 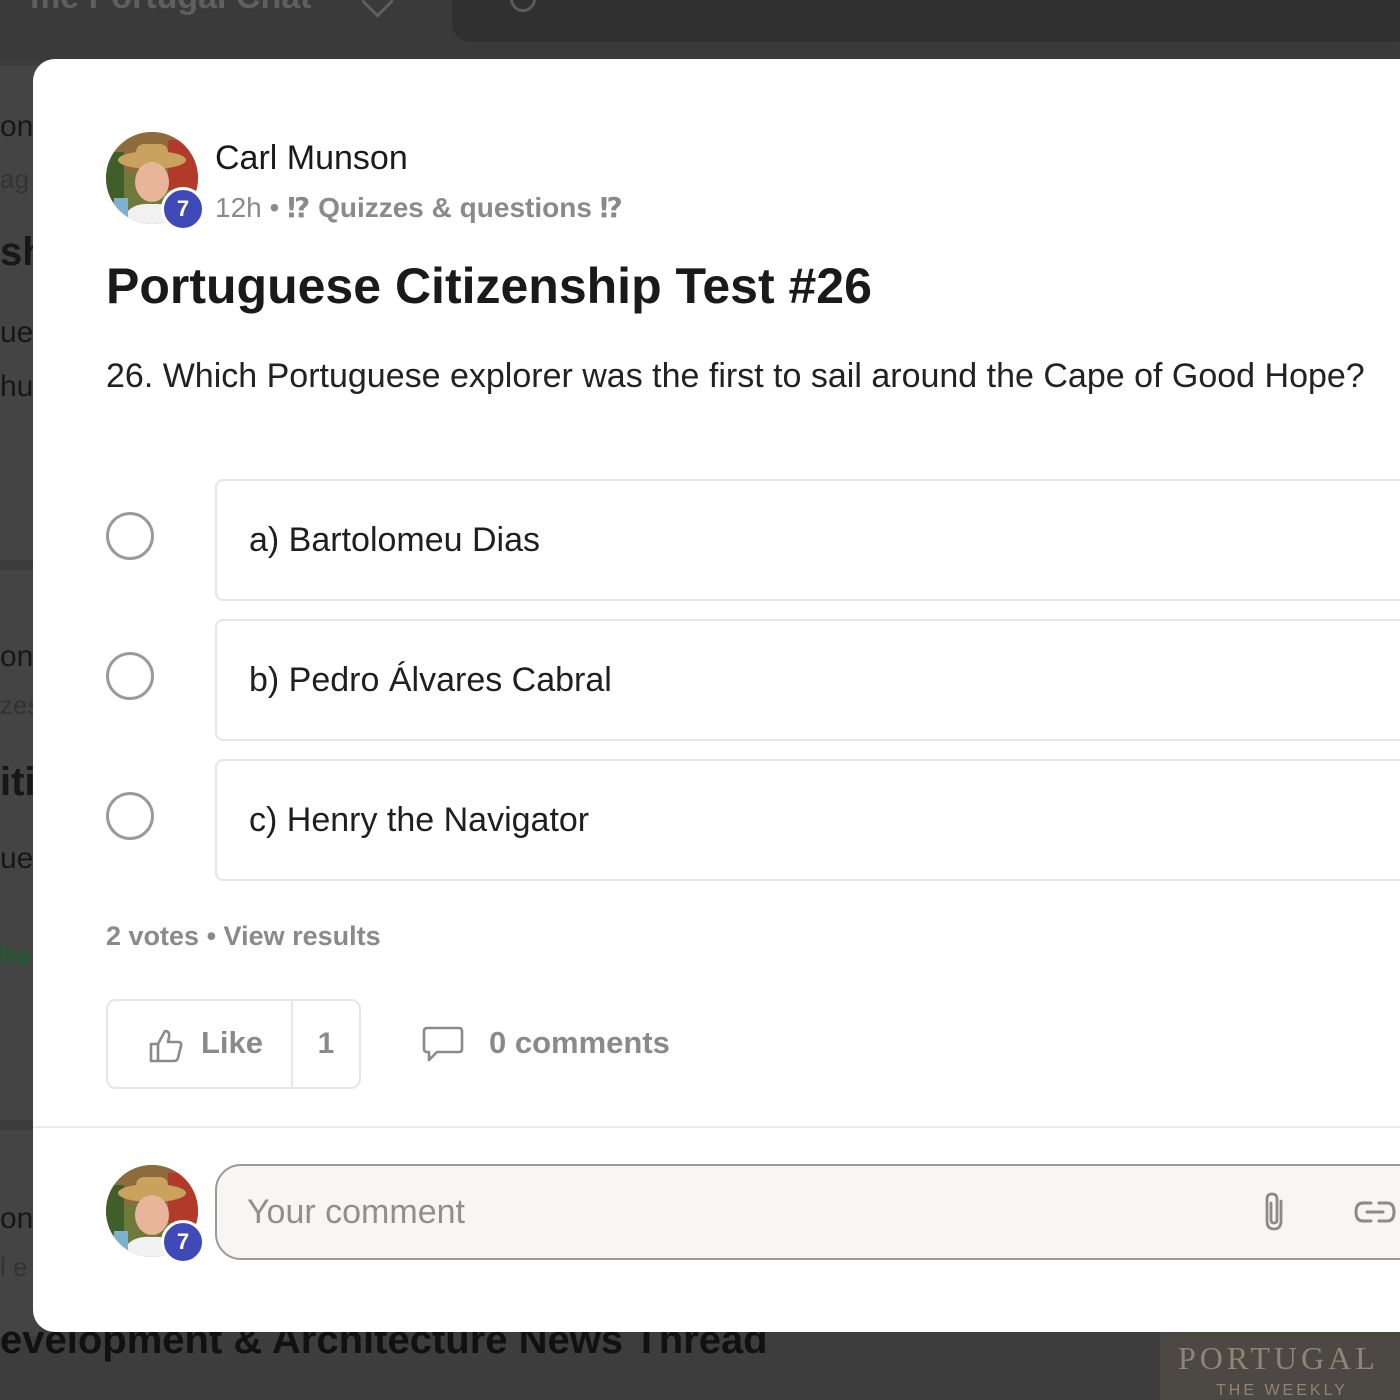 What do you see at coordinates (166, 1046) in the screenshot?
I see `thumbs-up-icon` at bounding box center [166, 1046].